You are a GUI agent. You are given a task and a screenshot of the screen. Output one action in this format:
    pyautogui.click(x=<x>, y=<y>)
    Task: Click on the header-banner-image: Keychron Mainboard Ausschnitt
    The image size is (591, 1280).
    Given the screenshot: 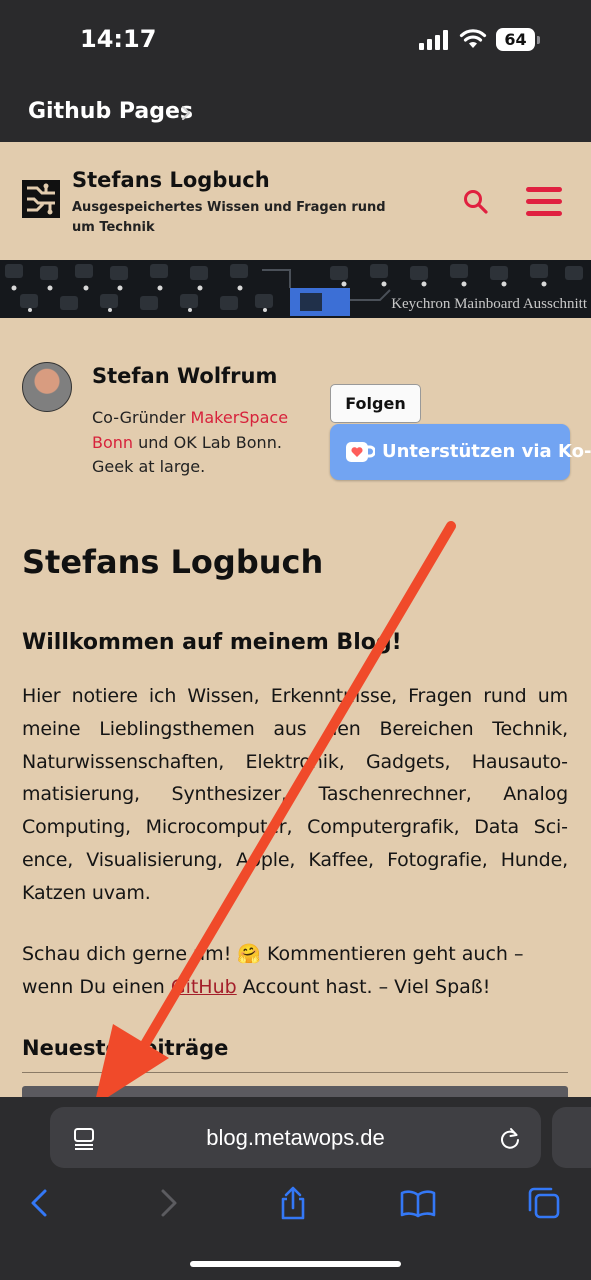 What is the action you would take?
    pyautogui.click(x=295, y=289)
    